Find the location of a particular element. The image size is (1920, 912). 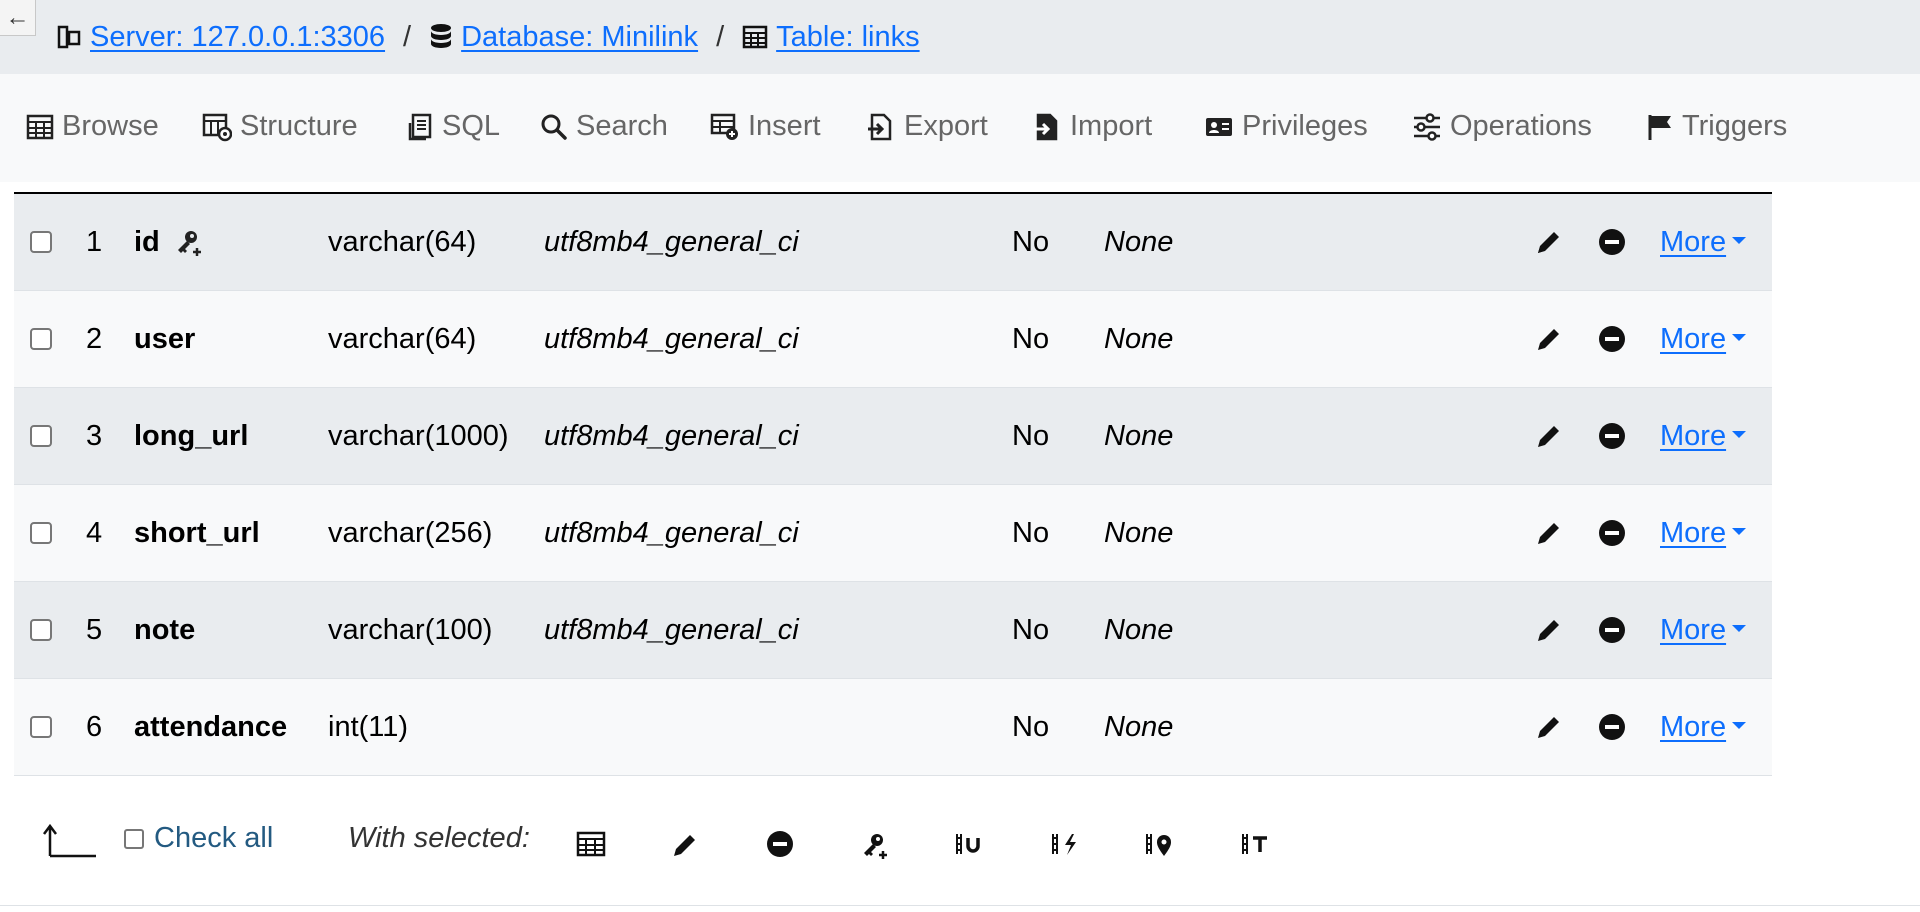

column-collation: utf8mb4_general_ci is located at coordinates (671, 241).